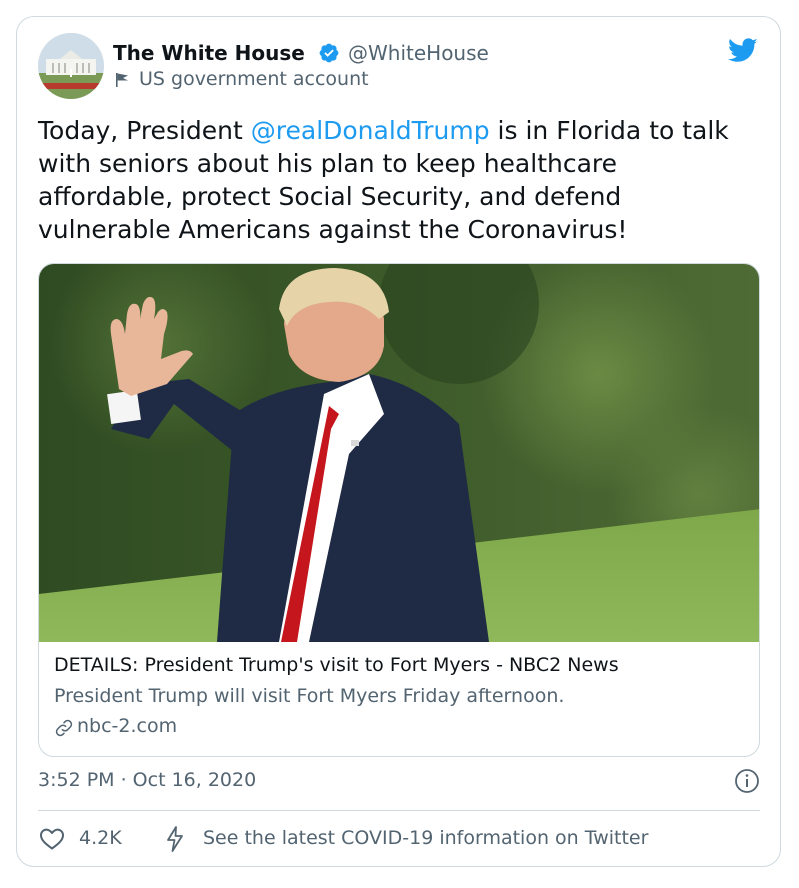  What do you see at coordinates (175, 839) in the screenshot?
I see `lightning-icon` at bounding box center [175, 839].